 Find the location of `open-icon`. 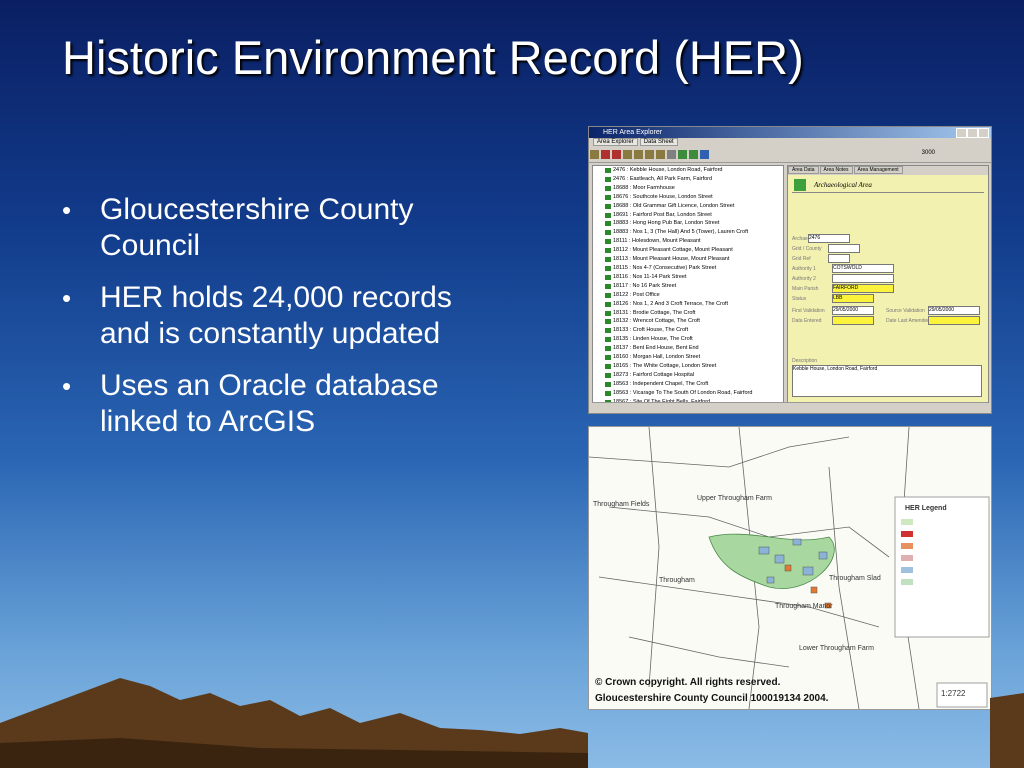

open-icon is located at coordinates (594, 154).